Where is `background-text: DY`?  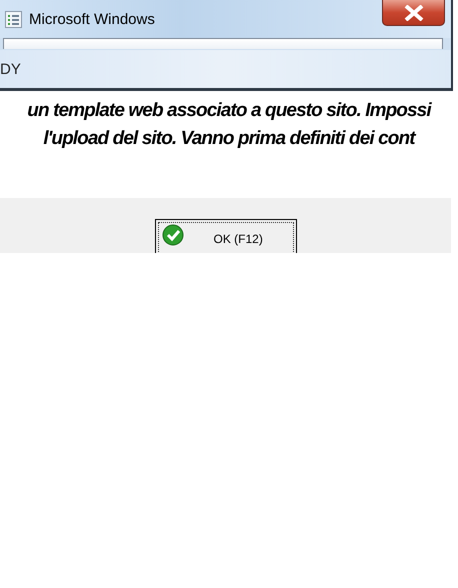 background-text: DY is located at coordinates (10, 69).